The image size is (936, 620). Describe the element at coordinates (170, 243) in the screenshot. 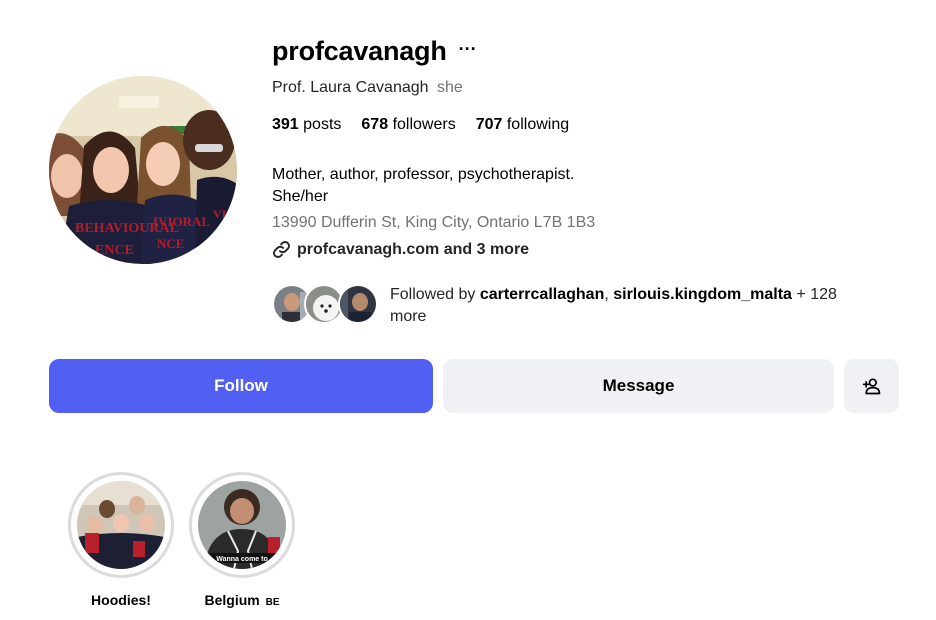

I see `svg-text: NCE` at that location.